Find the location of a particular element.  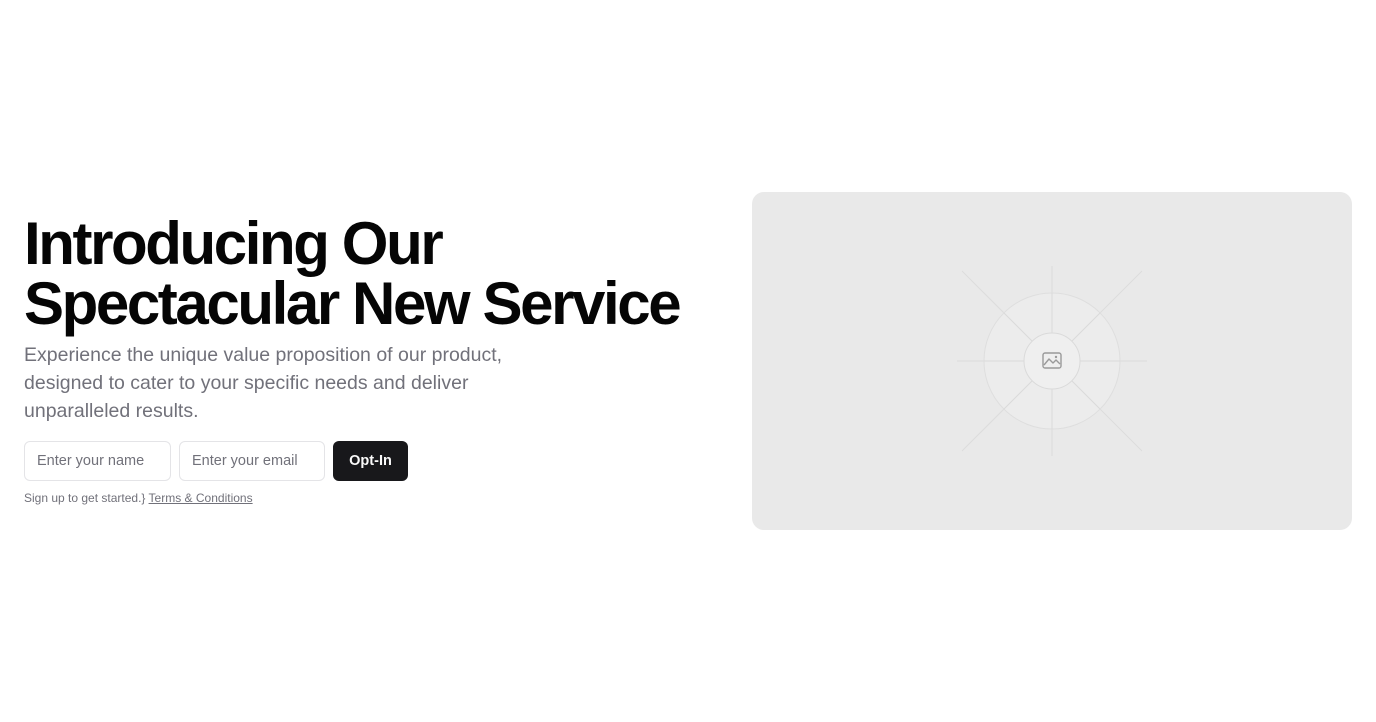

hero-headline-line2: Spectacular New Service is located at coordinates (353, 303).